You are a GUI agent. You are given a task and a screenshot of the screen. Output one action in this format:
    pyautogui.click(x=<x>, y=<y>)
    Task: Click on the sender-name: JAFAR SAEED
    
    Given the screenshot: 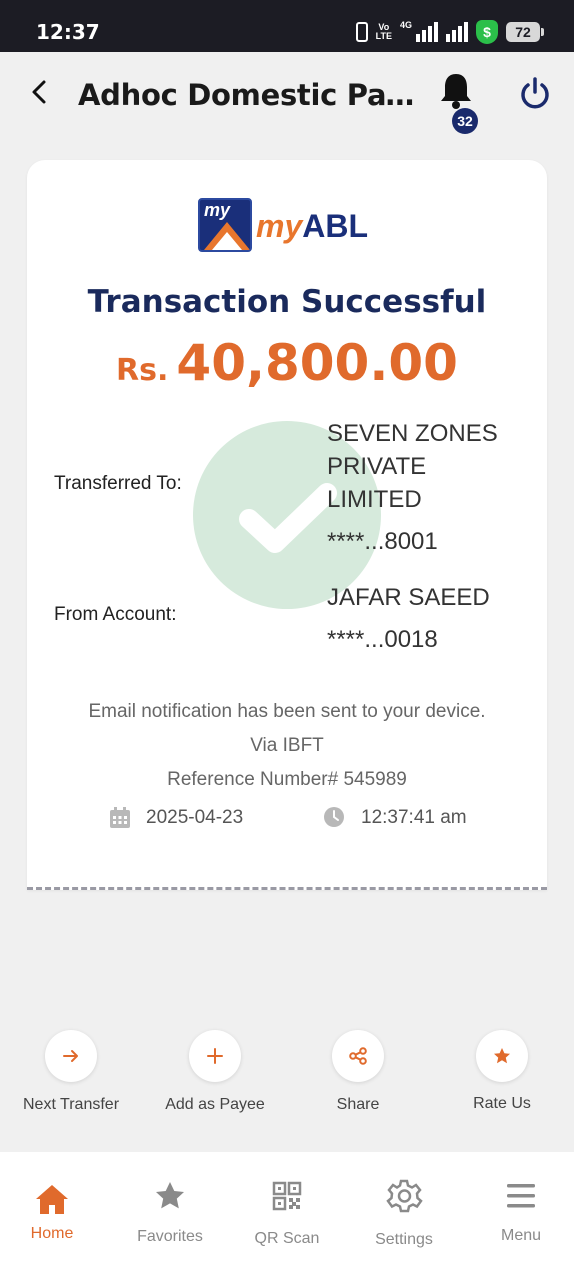 What is the action you would take?
    pyautogui.click(x=408, y=597)
    